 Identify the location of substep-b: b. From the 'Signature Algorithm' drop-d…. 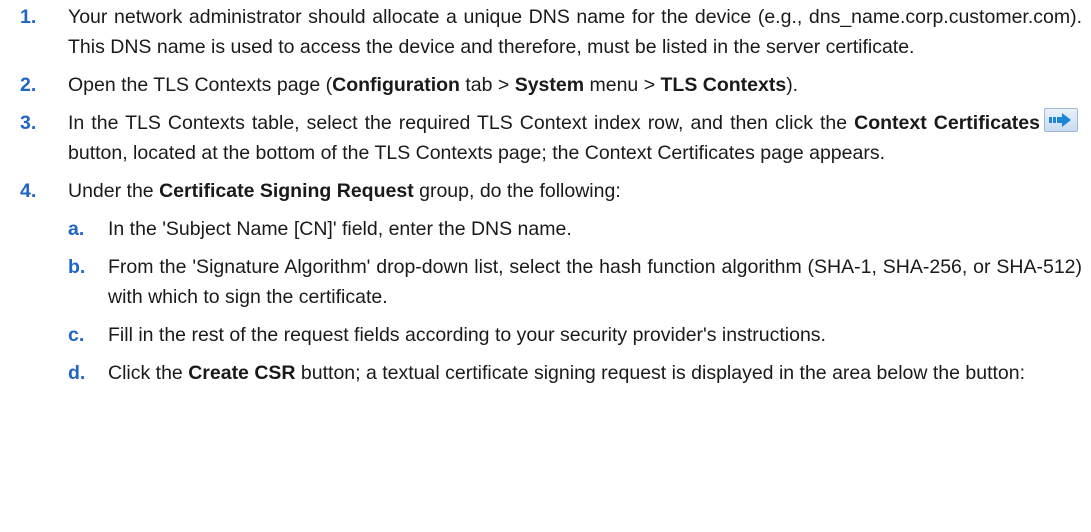
(575, 282).